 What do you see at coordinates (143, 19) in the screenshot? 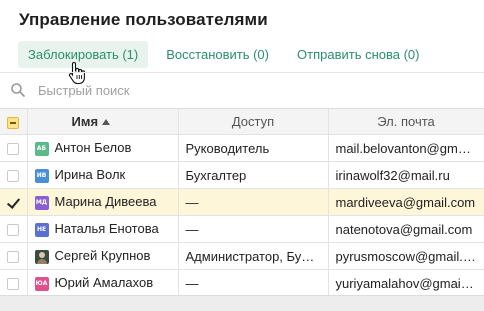
I see `page-title: Управление пользователями` at bounding box center [143, 19].